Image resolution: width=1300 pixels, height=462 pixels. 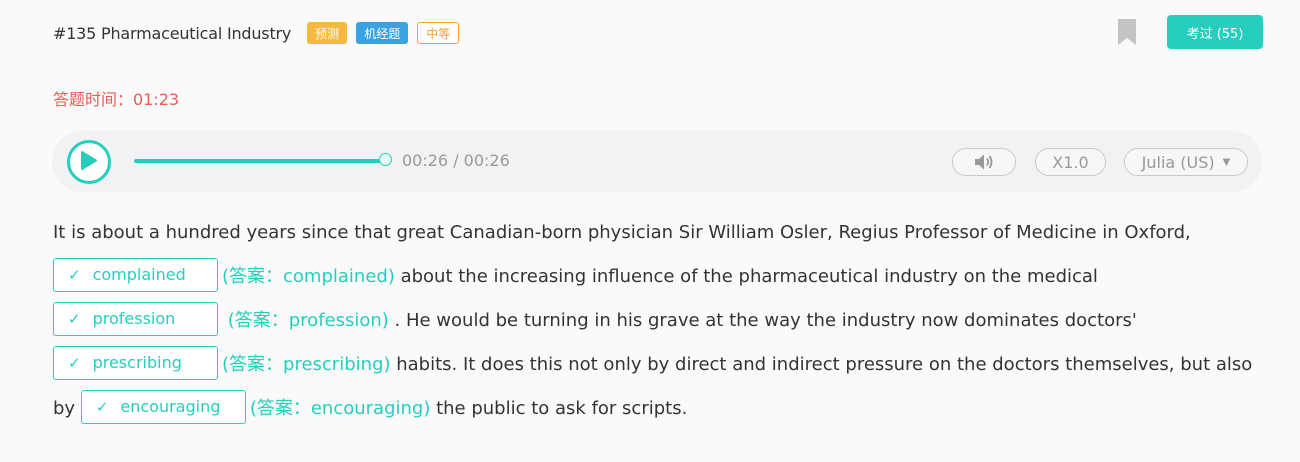 I want to click on blank-input-2: ✓ profession, so click(x=135, y=319).